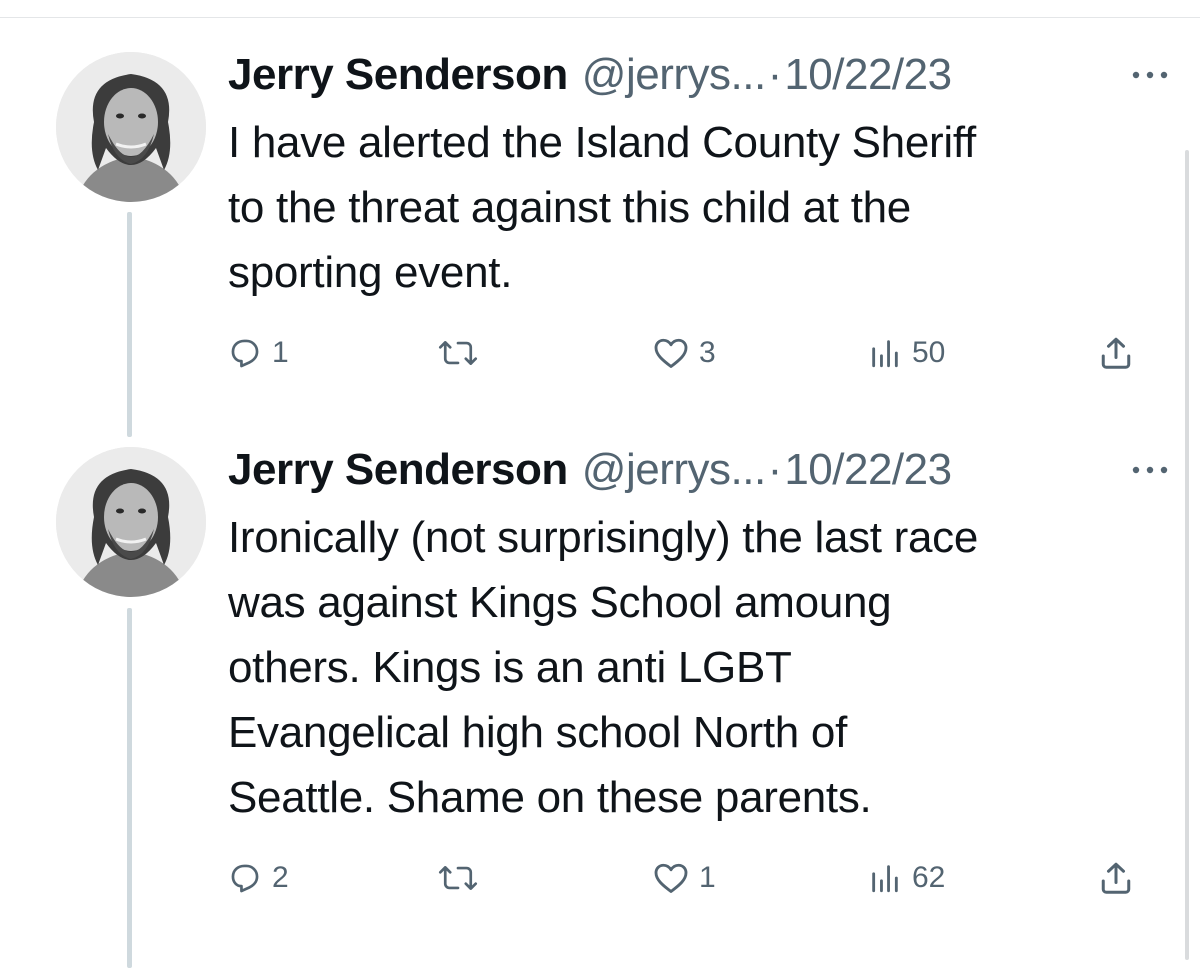 Image resolution: width=1200 pixels, height=968 pixels. I want to click on views-count: 50, so click(929, 352).